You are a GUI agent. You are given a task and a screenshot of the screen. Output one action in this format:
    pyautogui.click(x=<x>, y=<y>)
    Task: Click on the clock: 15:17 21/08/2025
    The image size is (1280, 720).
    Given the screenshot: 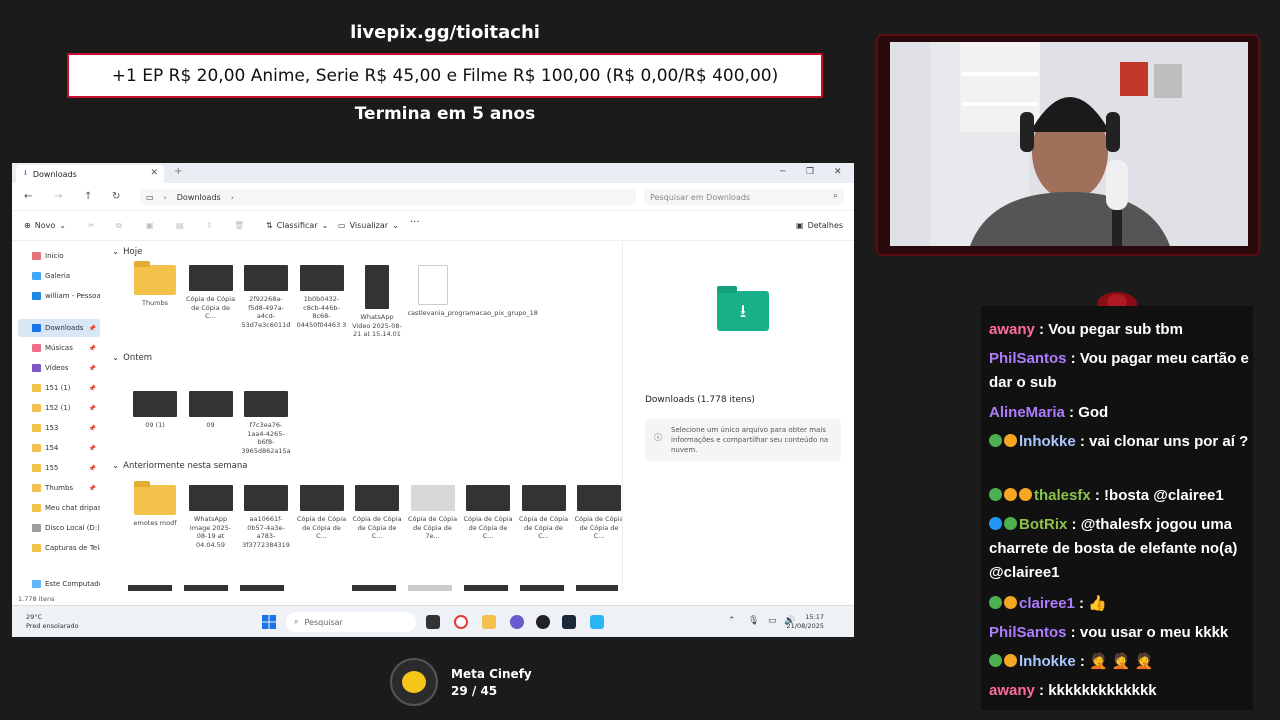 What is the action you would take?
    pyautogui.click(x=805, y=622)
    